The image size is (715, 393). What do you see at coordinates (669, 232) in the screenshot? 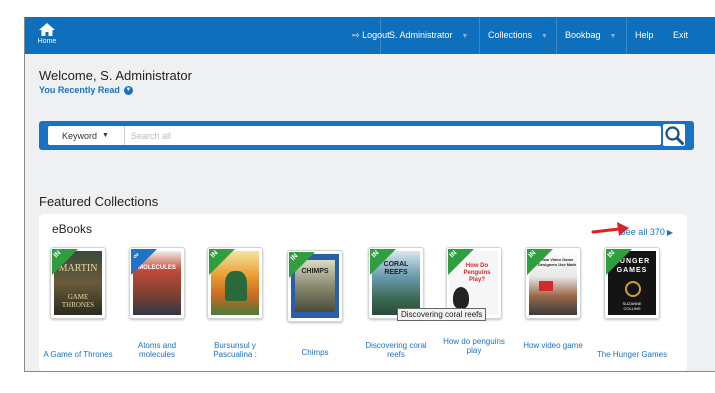
I see `caret-right-icon: ▶` at bounding box center [669, 232].